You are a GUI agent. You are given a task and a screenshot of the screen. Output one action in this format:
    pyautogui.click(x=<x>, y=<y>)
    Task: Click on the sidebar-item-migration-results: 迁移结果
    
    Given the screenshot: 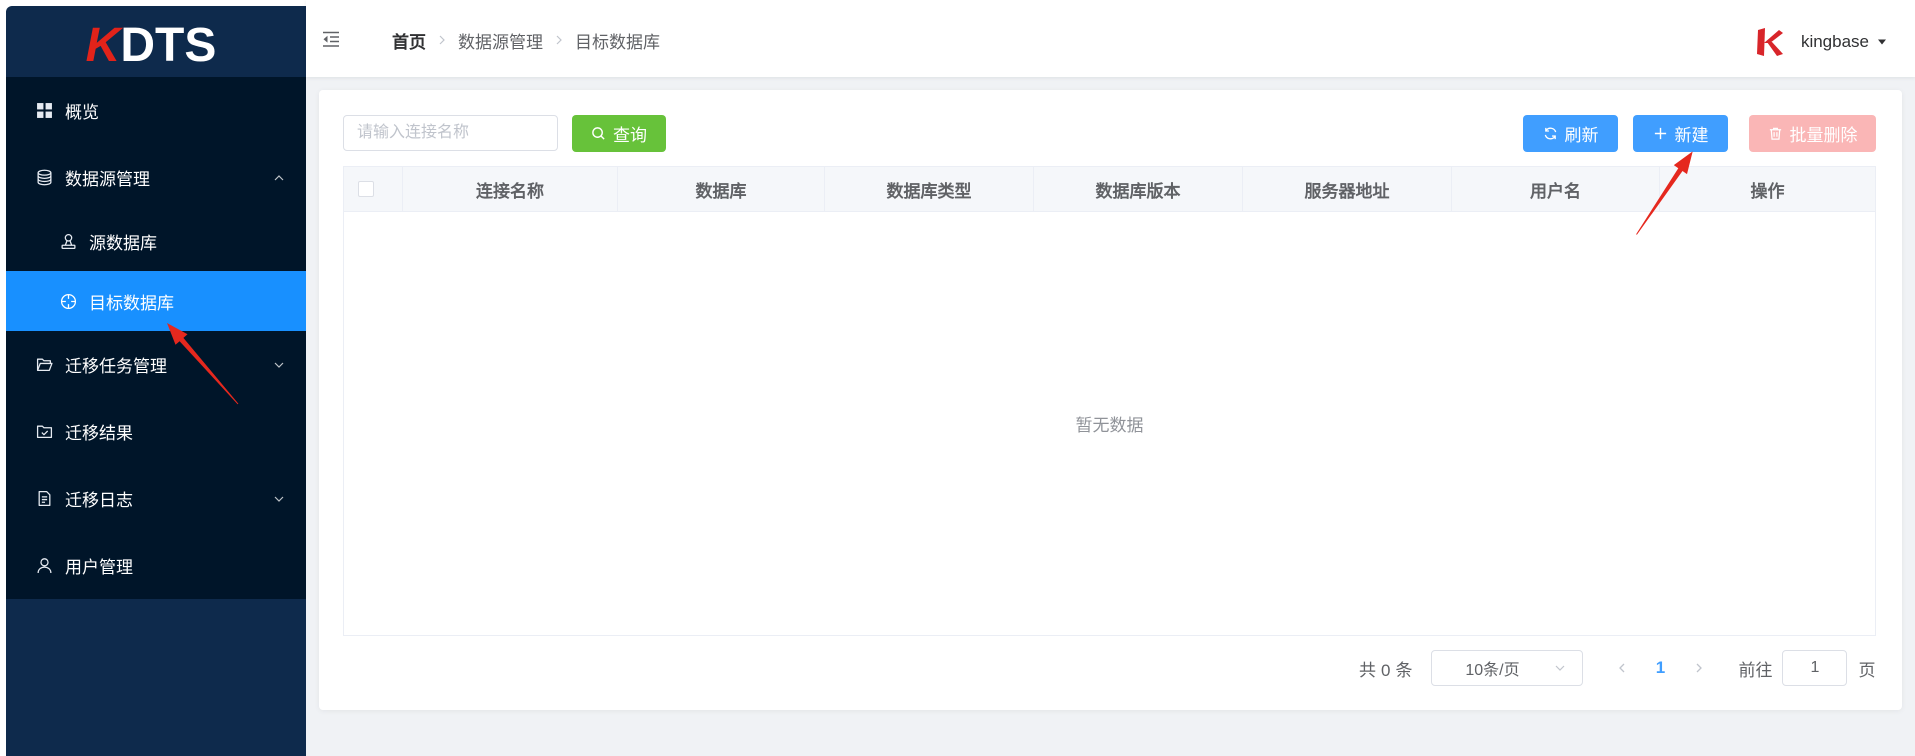 What is the action you would take?
    pyautogui.click(x=156, y=431)
    